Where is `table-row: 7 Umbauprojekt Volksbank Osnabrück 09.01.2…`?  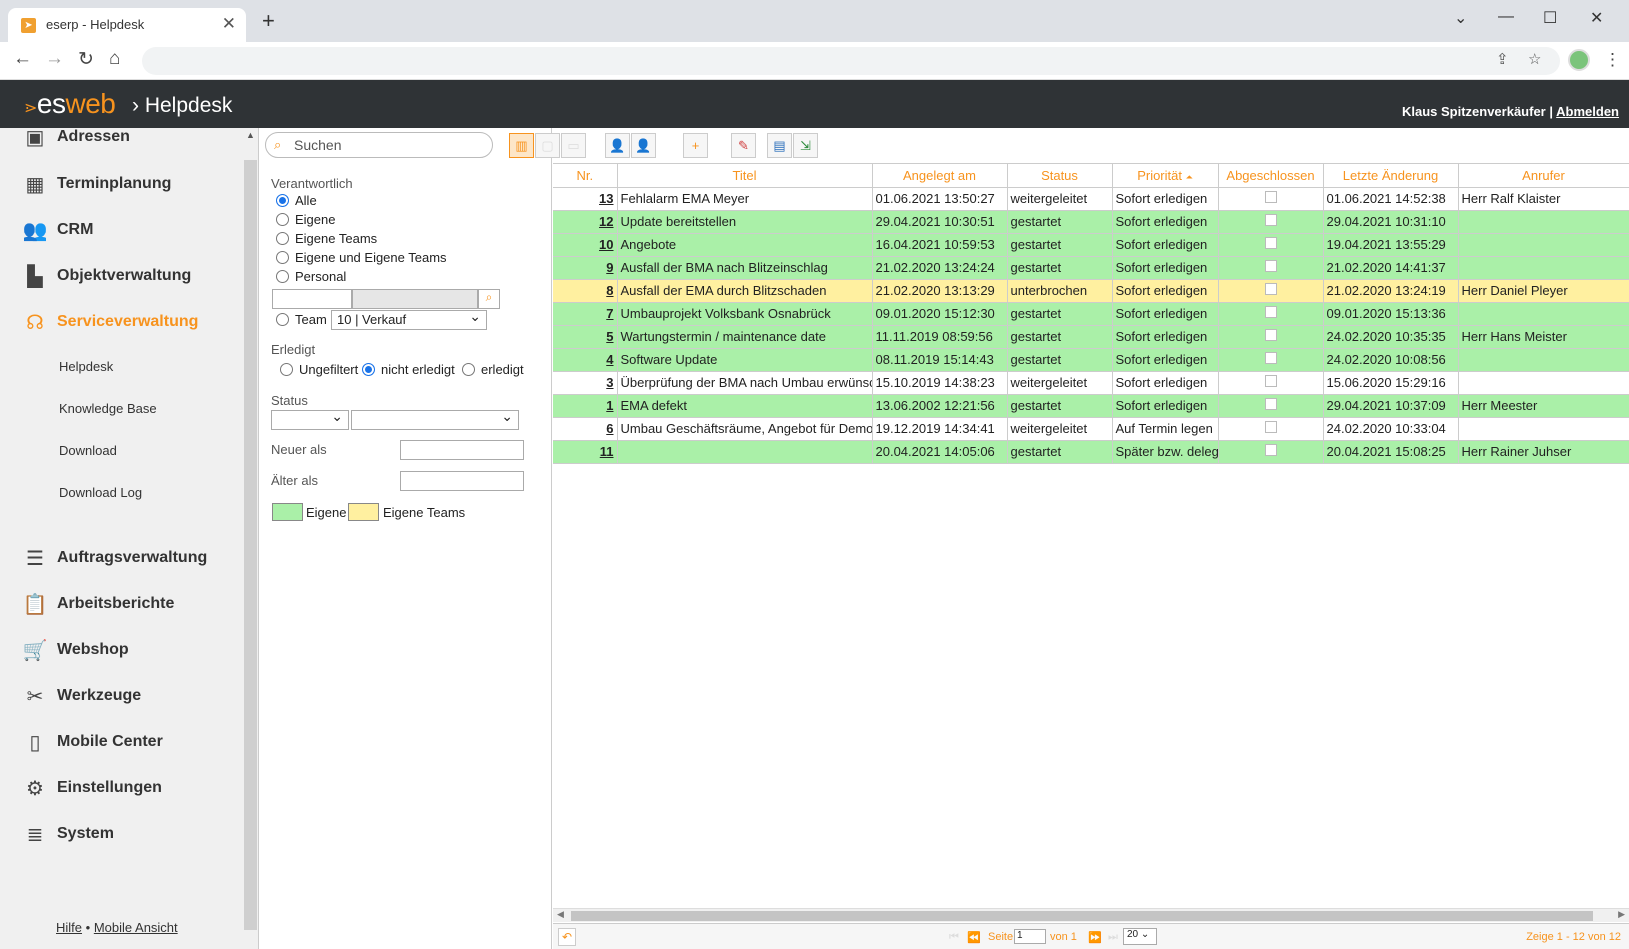
table-row: 7 Umbauprojekt Volksbank Osnabrück 09.01.2… is located at coordinates (1091, 314).